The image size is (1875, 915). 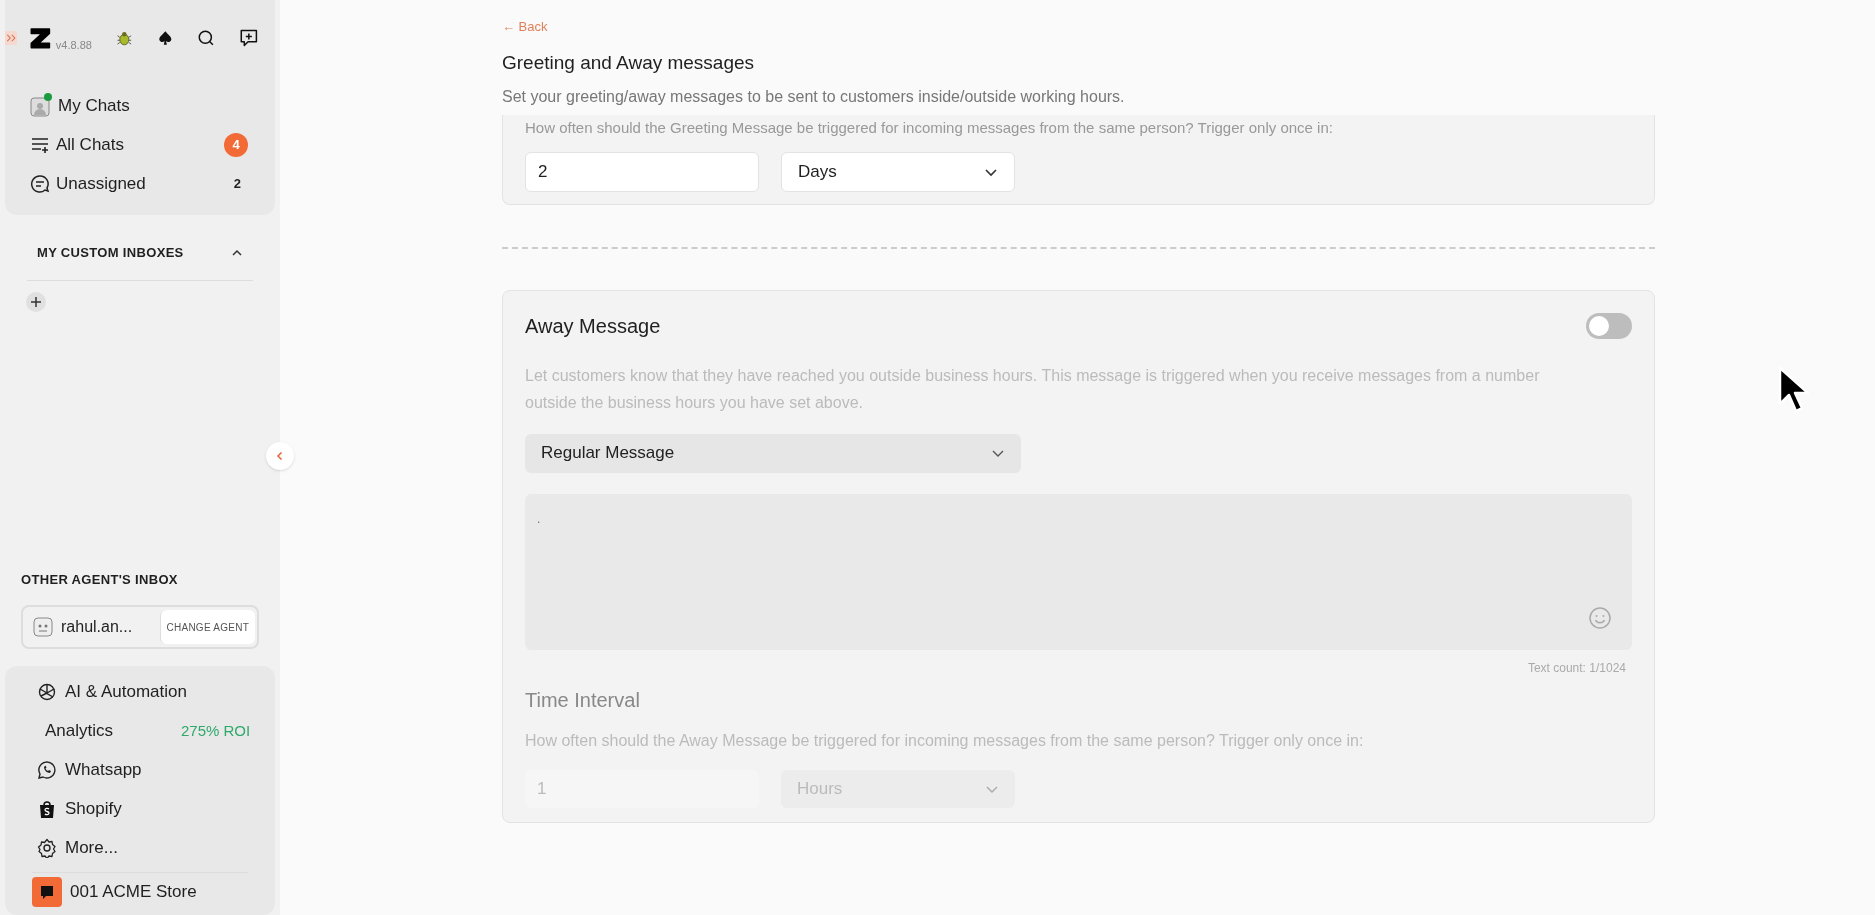 What do you see at coordinates (280, 456) in the screenshot?
I see `chevron-left-icon` at bounding box center [280, 456].